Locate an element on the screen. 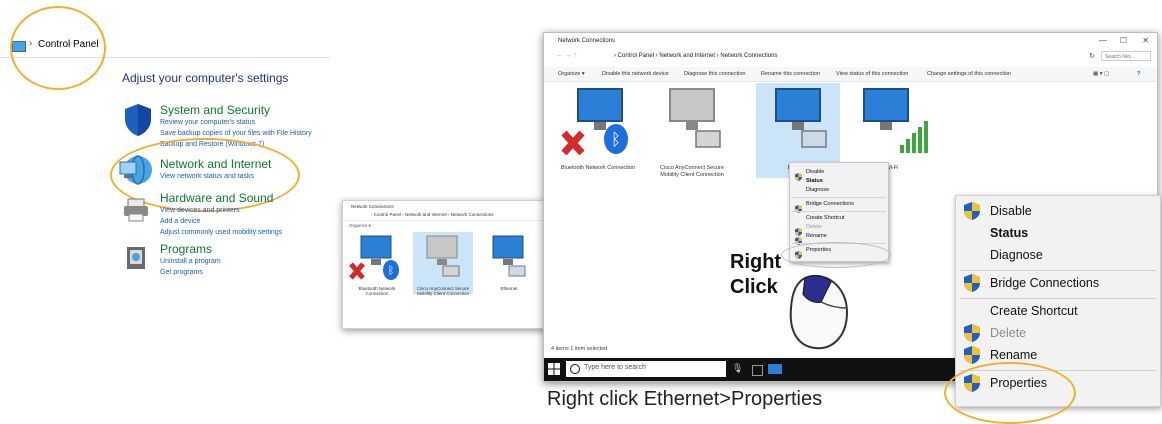 The height and width of the screenshot is (424, 1162). category-link: Adjust commonly used mobility settings is located at coordinates (221, 232).